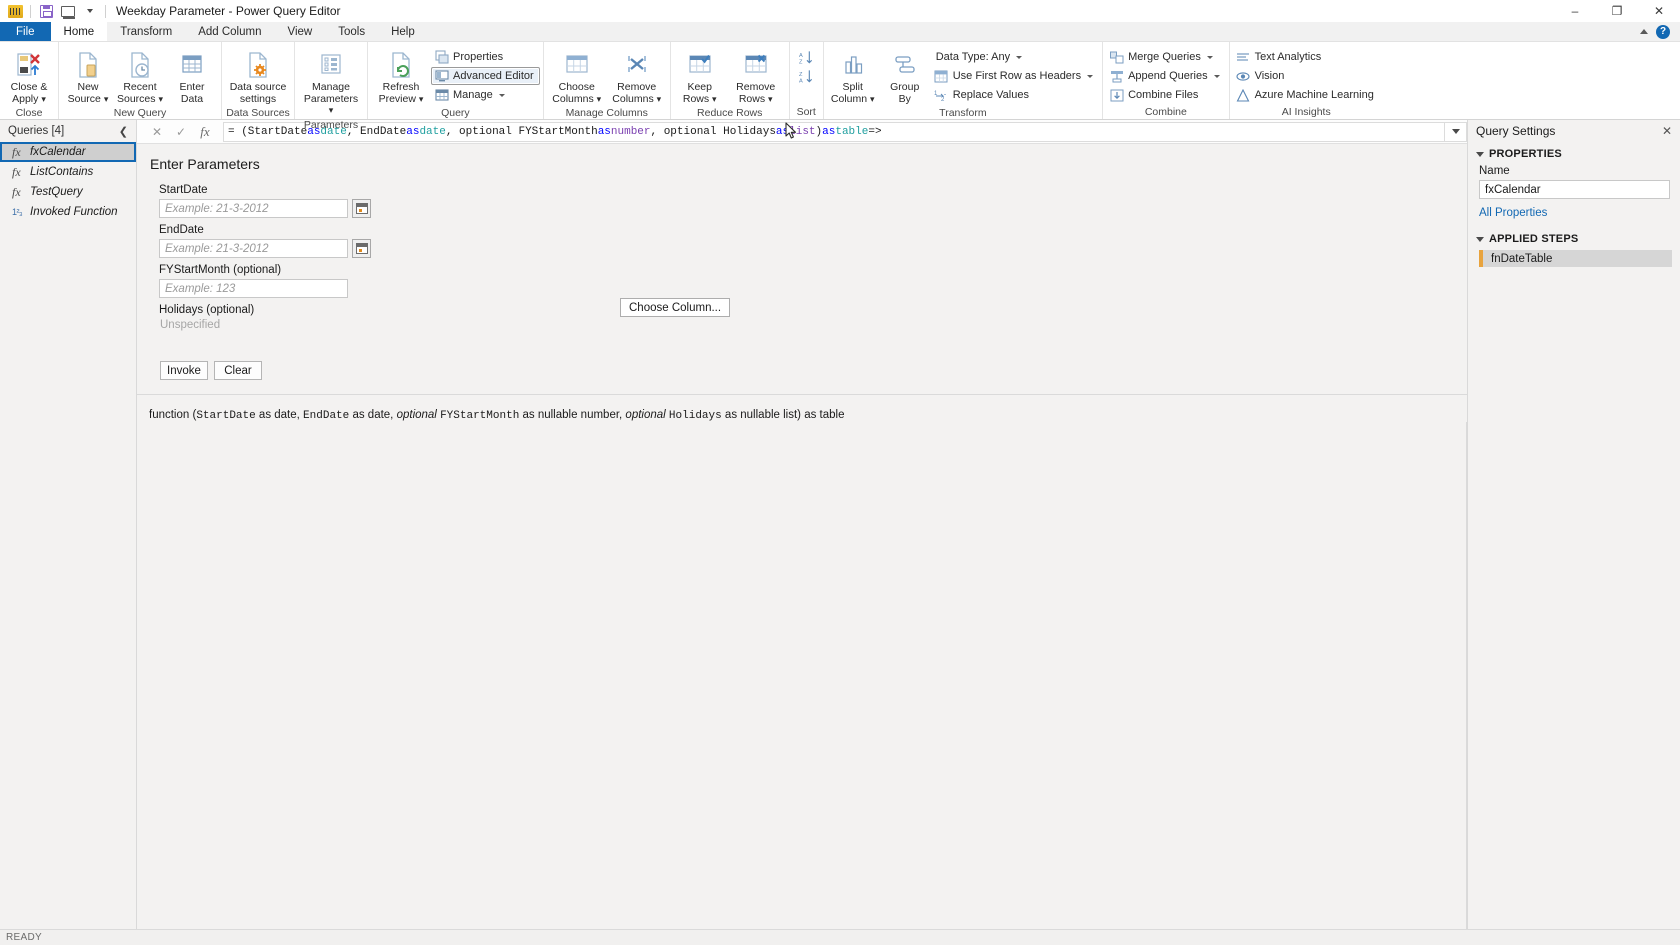 The image size is (1680, 945). What do you see at coordinates (813, 208) in the screenshot?
I see `startdate-row: Example: 21-3-2012` at bounding box center [813, 208].